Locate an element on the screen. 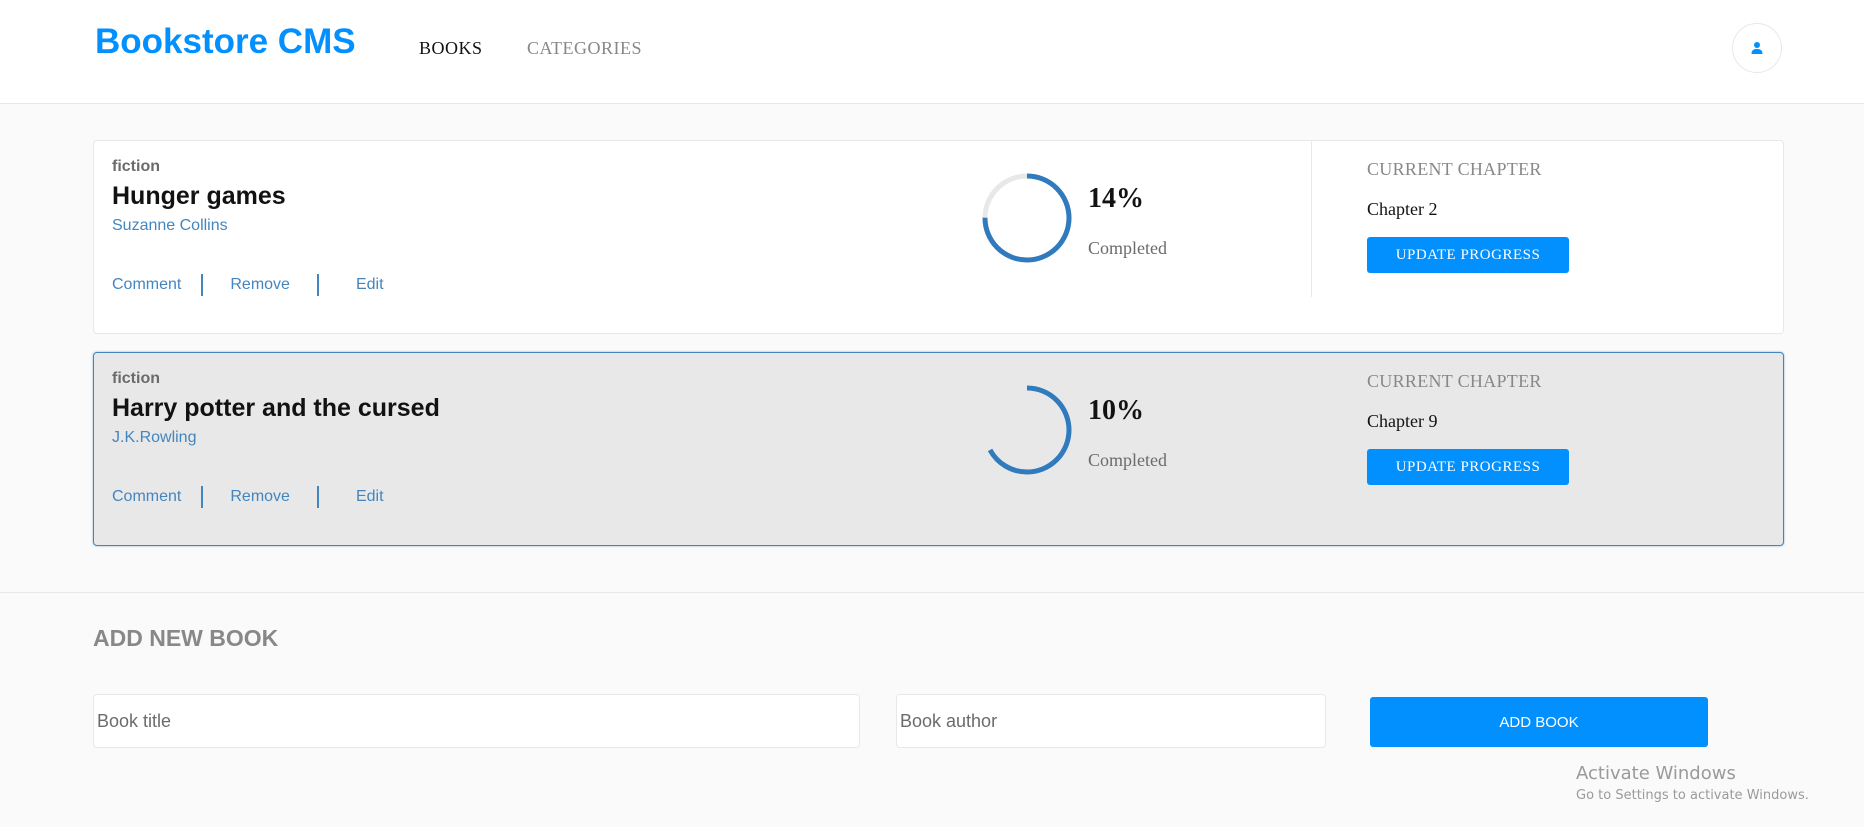  book-title: Harry potter and the cursed is located at coordinates (276, 408).